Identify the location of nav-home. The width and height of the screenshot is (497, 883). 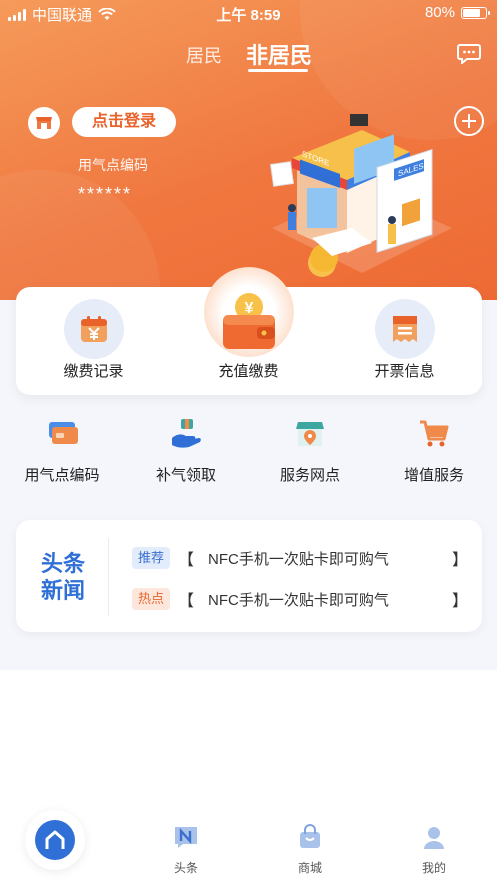
(55, 840).